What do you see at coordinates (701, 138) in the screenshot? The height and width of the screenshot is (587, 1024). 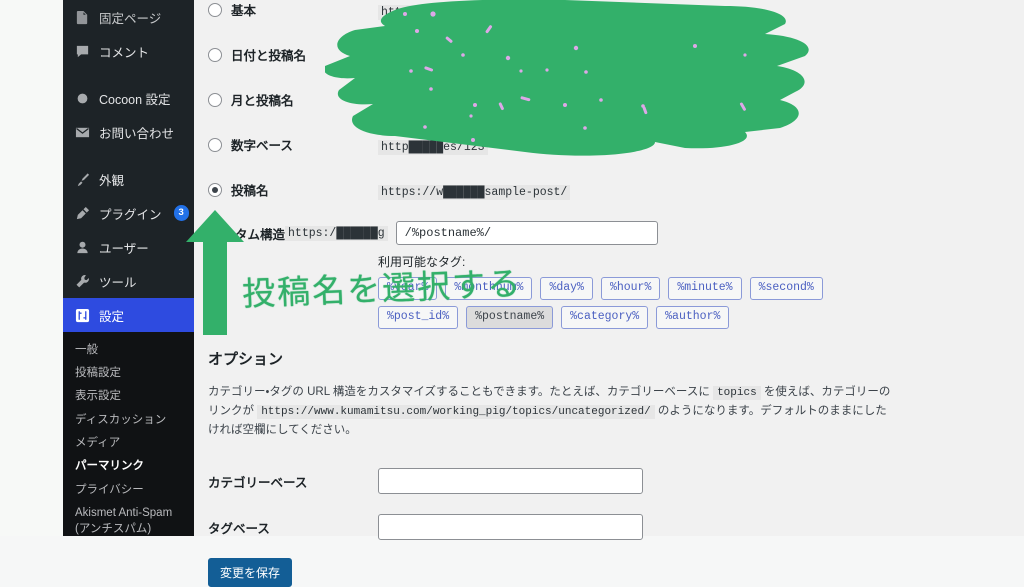 I see `permalink-url-preview: http█████es/123` at bounding box center [701, 138].